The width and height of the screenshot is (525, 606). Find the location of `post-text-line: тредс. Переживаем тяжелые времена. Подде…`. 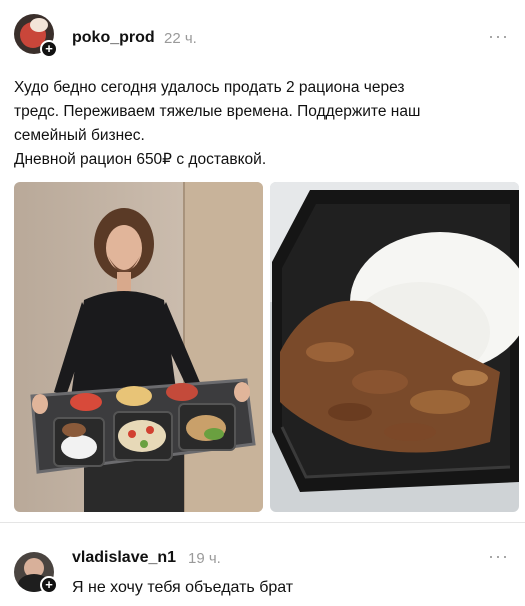

post-text-line: тредс. Переживаем тяжелые времена. Подде… is located at coordinates (217, 111).